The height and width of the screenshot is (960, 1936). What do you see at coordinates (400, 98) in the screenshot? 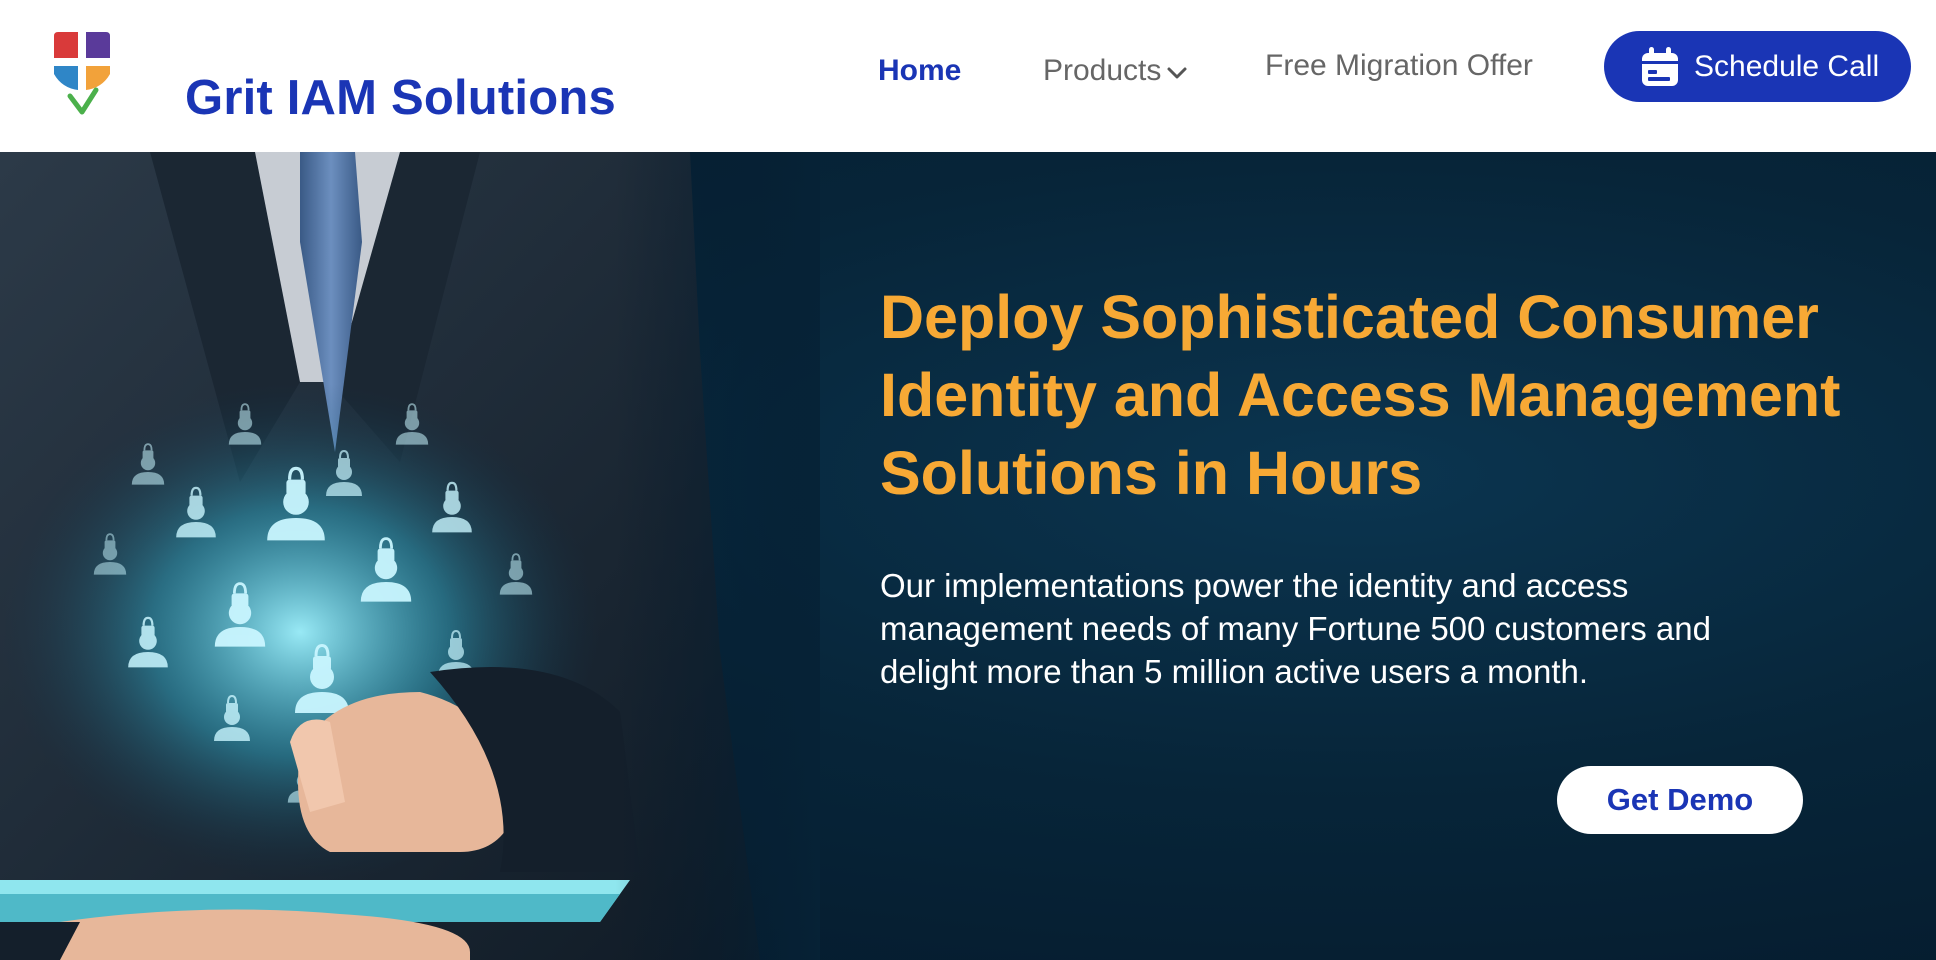
I see `brand-name: Grit IAM Solutions` at bounding box center [400, 98].